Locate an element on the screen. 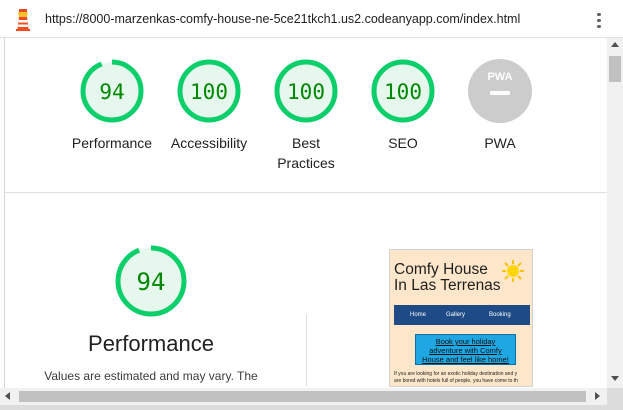 The height and width of the screenshot is (410, 623). window-bottom-edge is located at coordinates (303, 407).